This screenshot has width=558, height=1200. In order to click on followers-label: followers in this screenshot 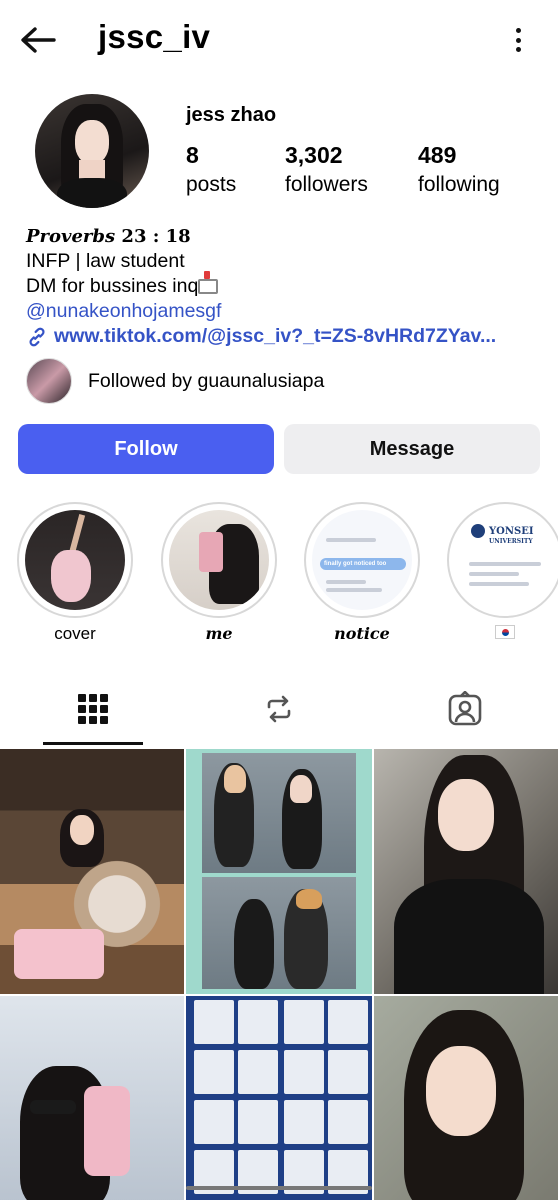, I will do `click(326, 184)`.